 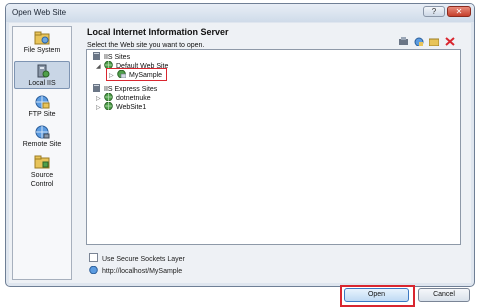 I want to click on sidebar-item-label: FTP Site, so click(x=42, y=114).